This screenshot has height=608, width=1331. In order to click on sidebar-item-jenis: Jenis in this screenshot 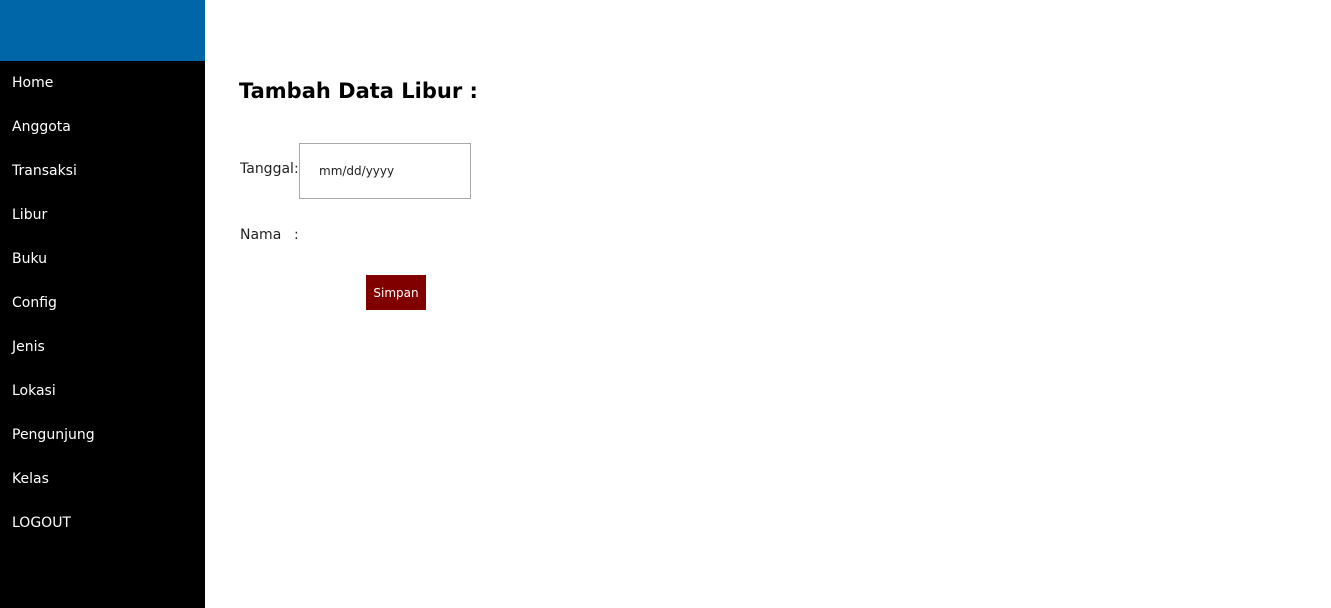, I will do `click(102, 347)`.